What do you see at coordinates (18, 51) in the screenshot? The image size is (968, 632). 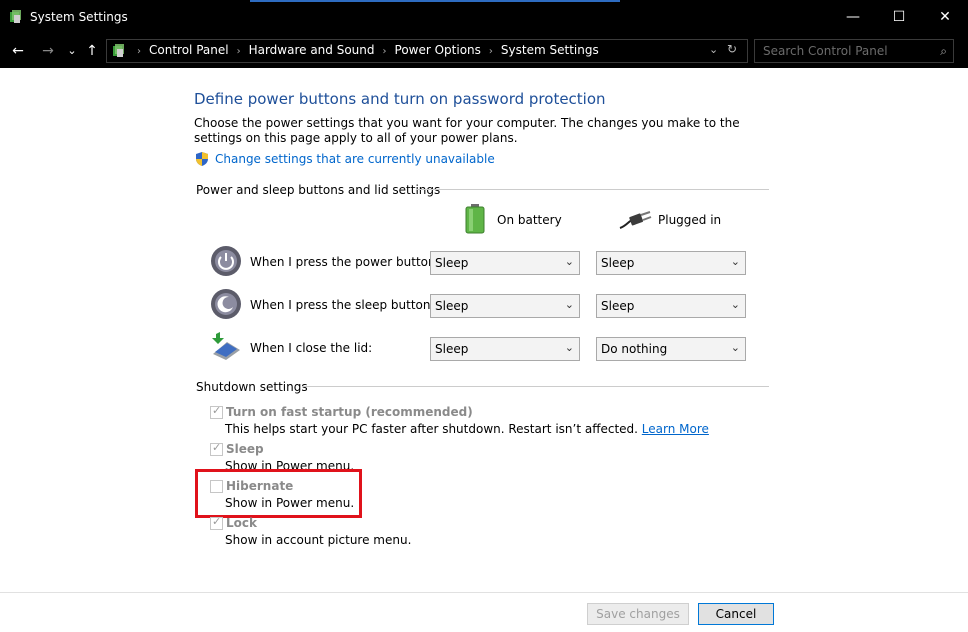 I see `back-arrow-icon: ←` at bounding box center [18, 51].